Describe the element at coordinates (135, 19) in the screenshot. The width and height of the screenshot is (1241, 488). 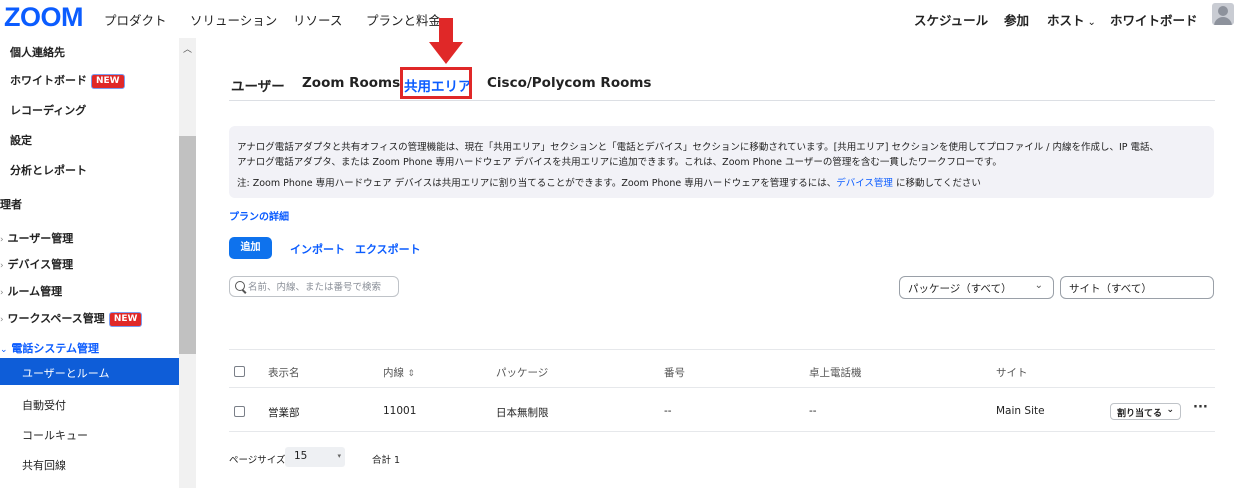
I see `nav-products: プロダクト` at that location.